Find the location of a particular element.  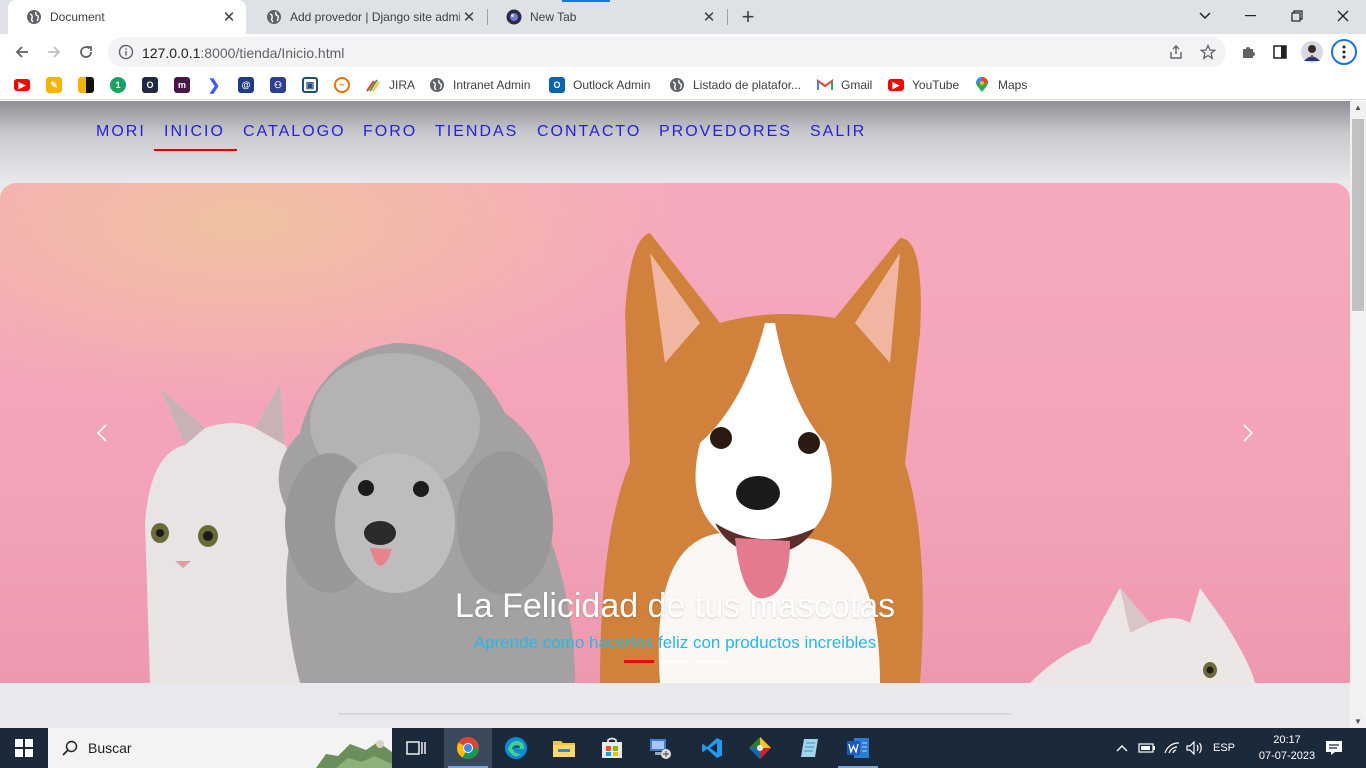

bookmark-maps: Maps is located at coordinates (1000, 85).